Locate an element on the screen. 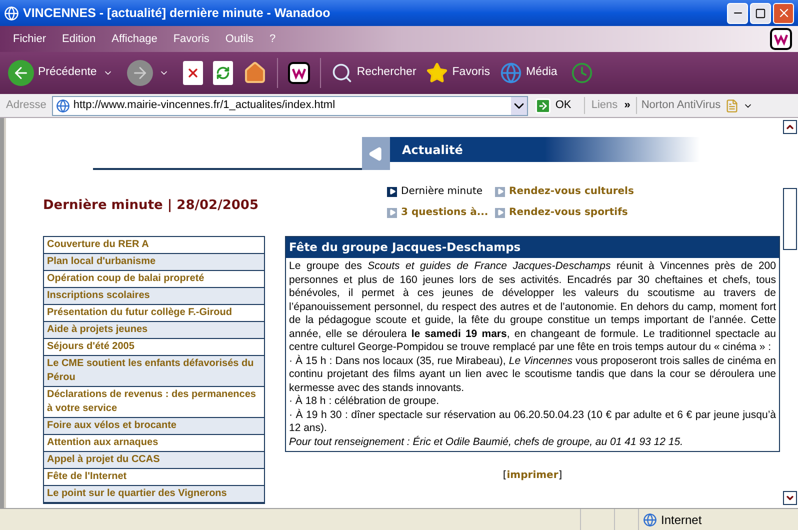 This screenshot has height=530, width=798. left-triangle-icon is located at coordinates (376, 154).